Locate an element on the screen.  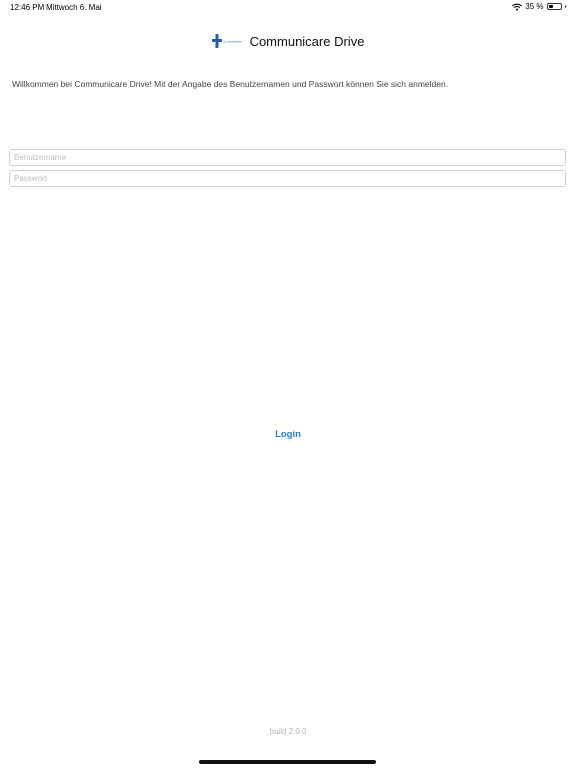
communicare-logo: Communicare is located at coordinates (228, 41).